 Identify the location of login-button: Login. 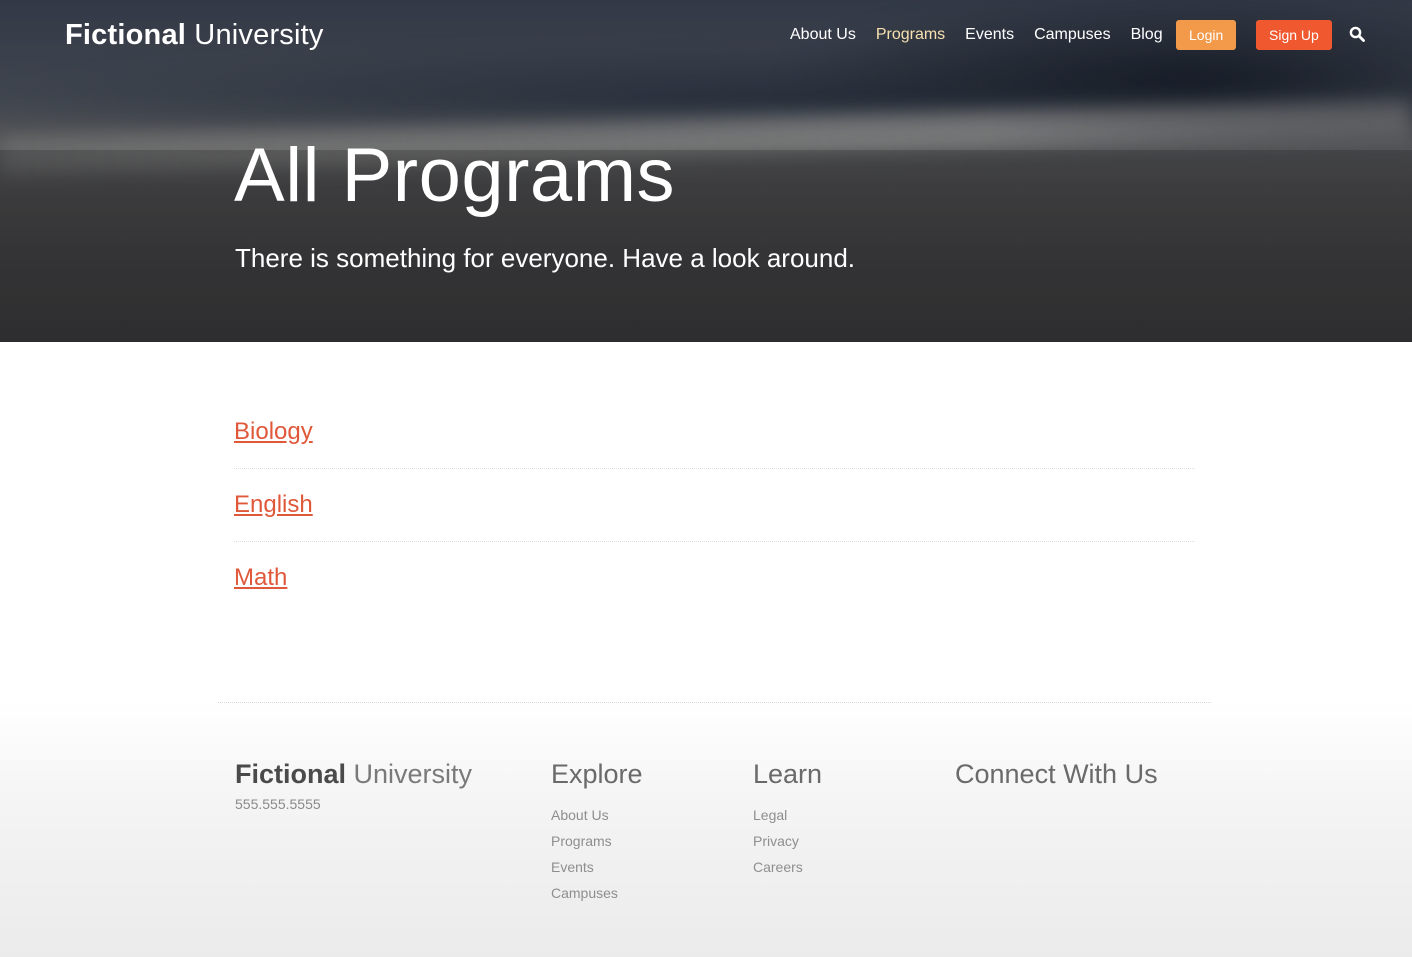
(1206, 35).